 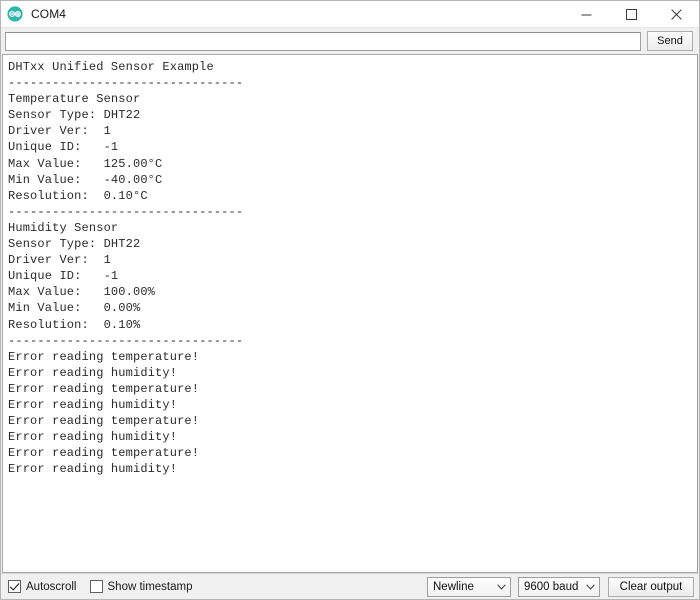 I want to click on autoscroll-checkbox-box, so click(x=14, y=586).